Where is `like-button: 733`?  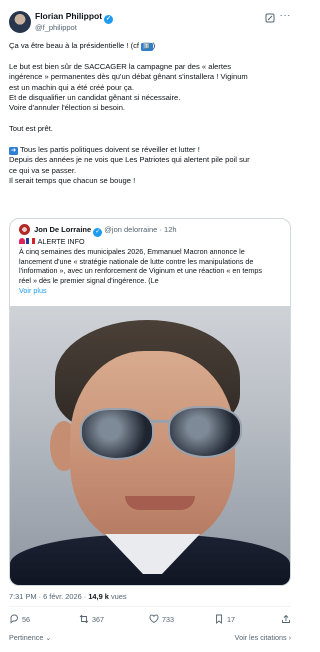 like-button: 733 is located at coordinates (161, 619).